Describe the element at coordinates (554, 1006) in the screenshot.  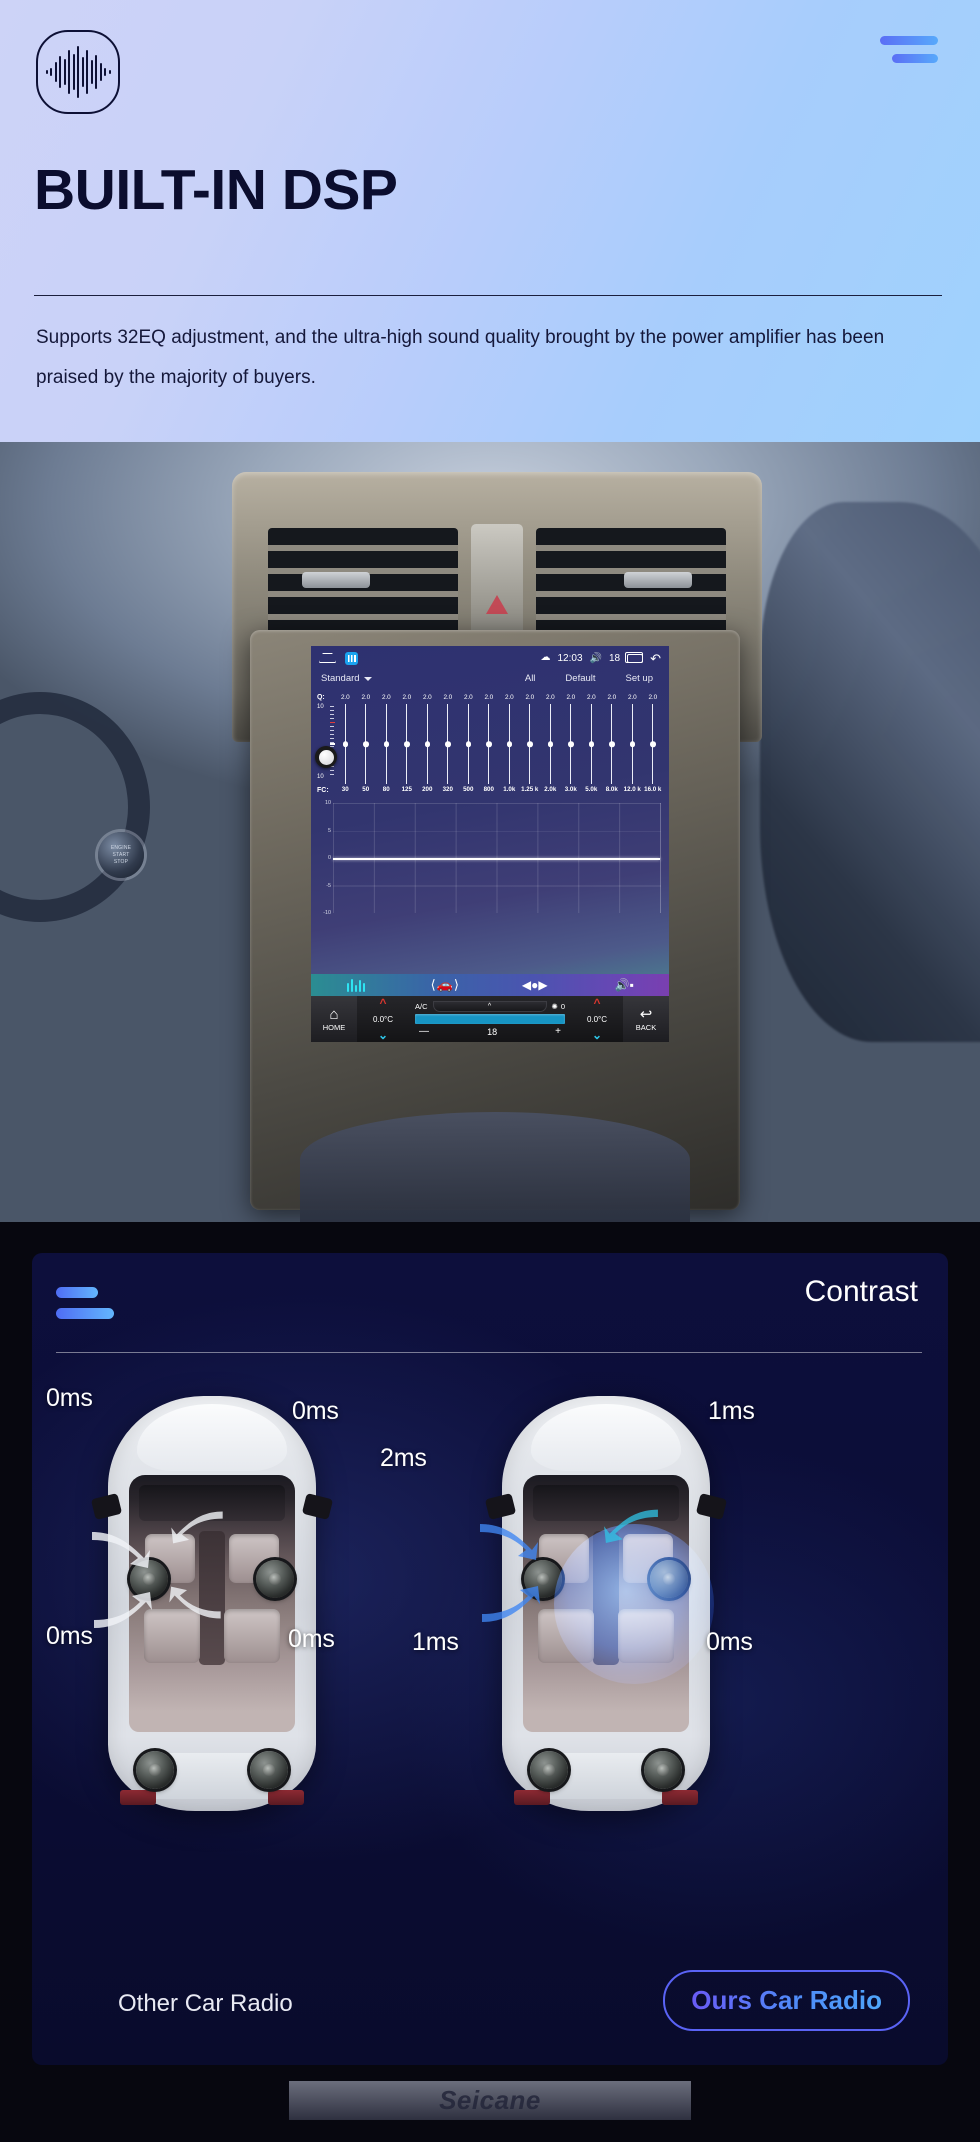
I see `fan-icon: ✺` at that location.